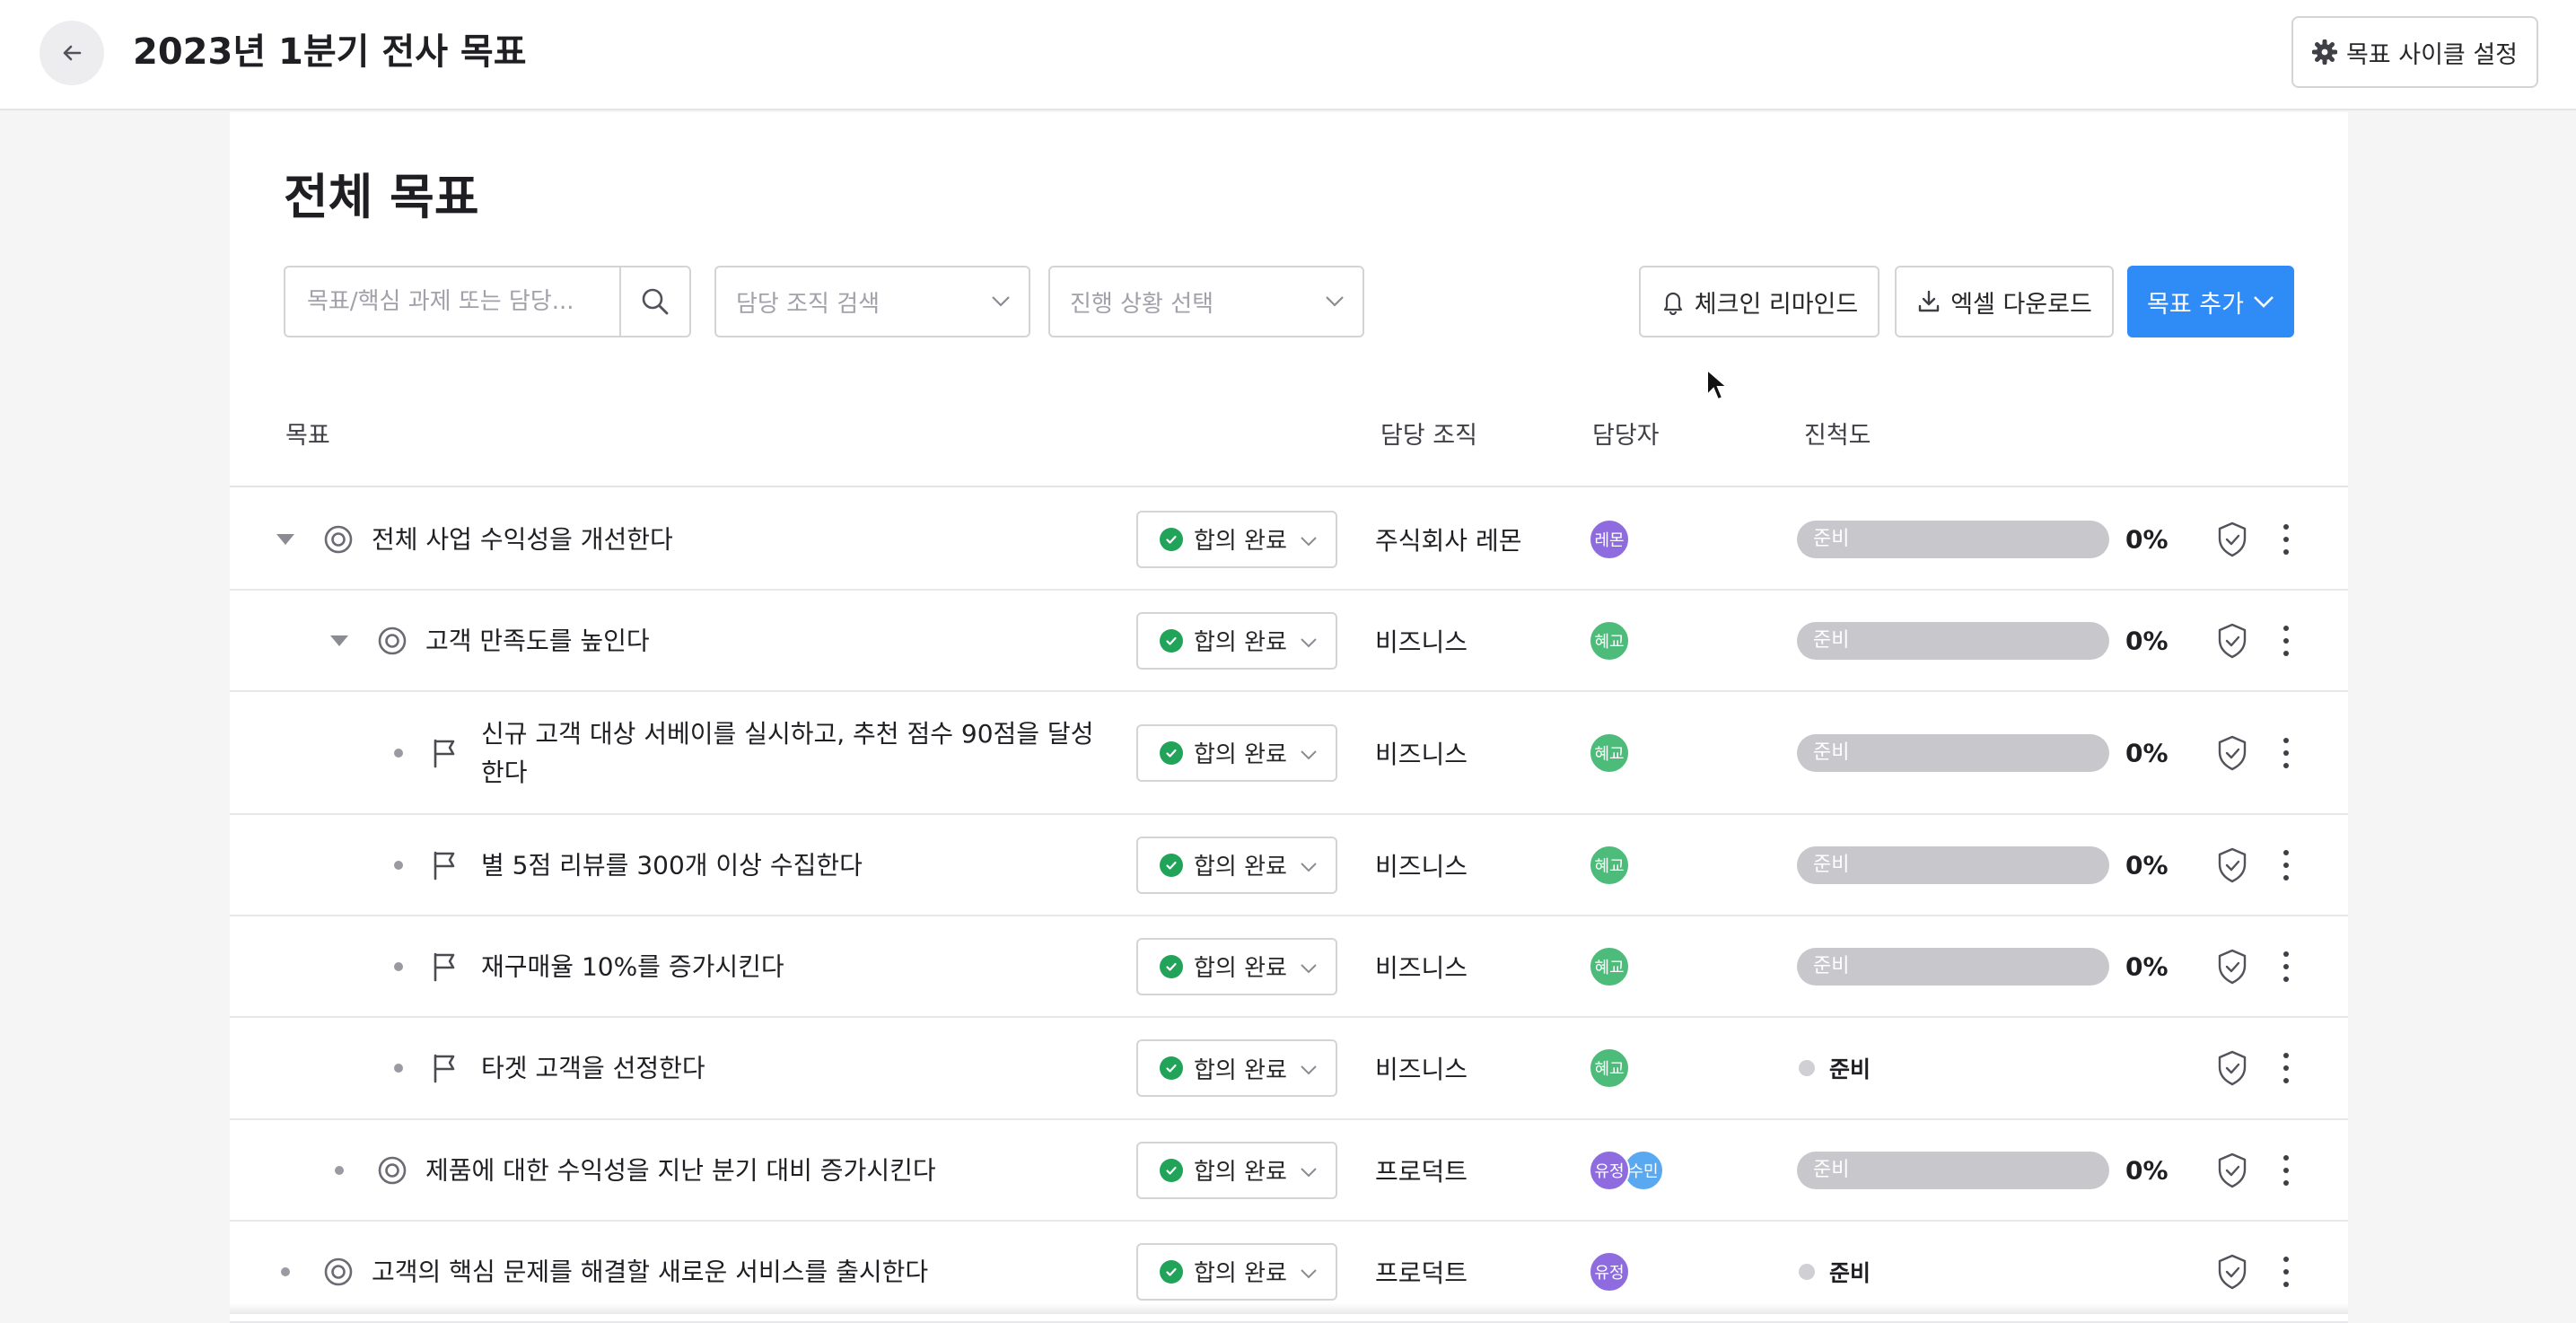 This screenshot has height=1323, width=2576. Describe the element at coordinates (1672, 303) in the screenshot. I see `bell-icon` at that location.